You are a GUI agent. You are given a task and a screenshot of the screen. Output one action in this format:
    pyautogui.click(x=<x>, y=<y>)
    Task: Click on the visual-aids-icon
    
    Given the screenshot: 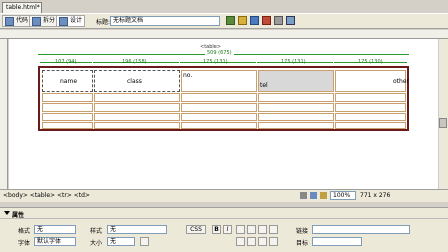 What is the action you would take?
    pyautogui.click(x=290, y=20)
    